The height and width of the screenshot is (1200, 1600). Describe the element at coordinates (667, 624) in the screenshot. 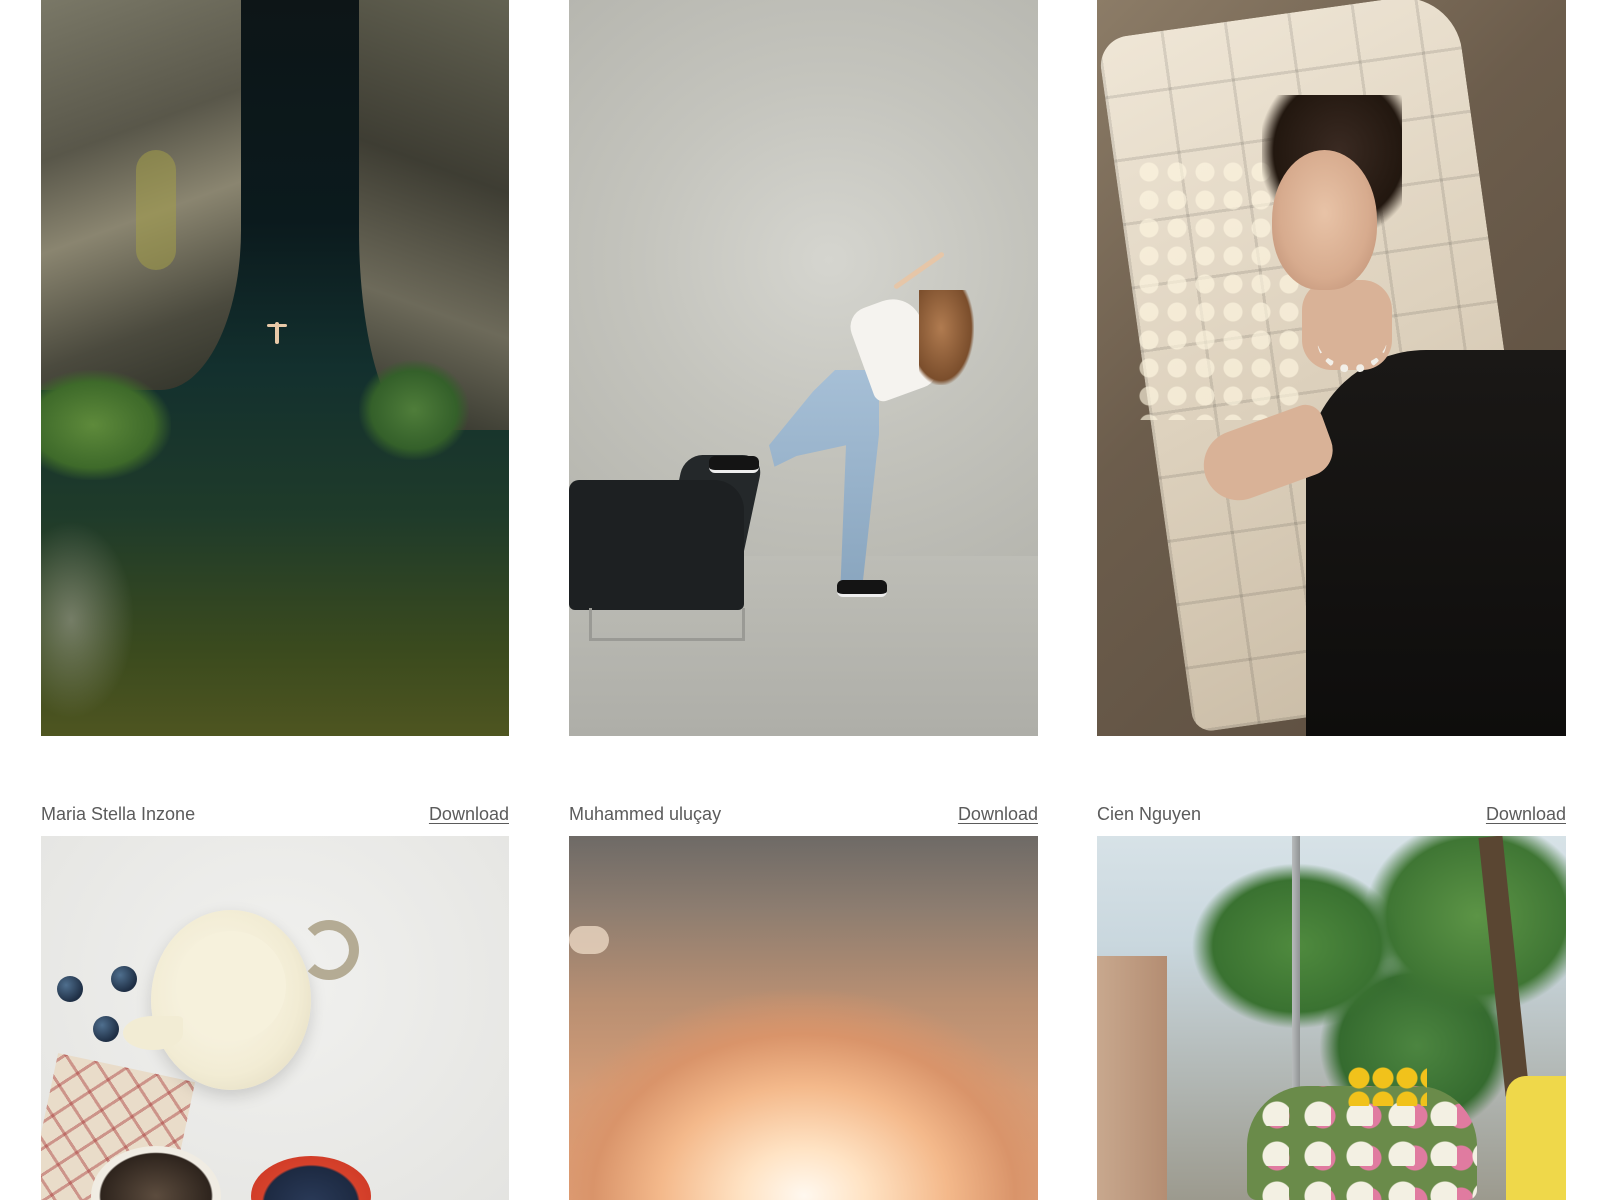

I see `chair-legs` at that location.